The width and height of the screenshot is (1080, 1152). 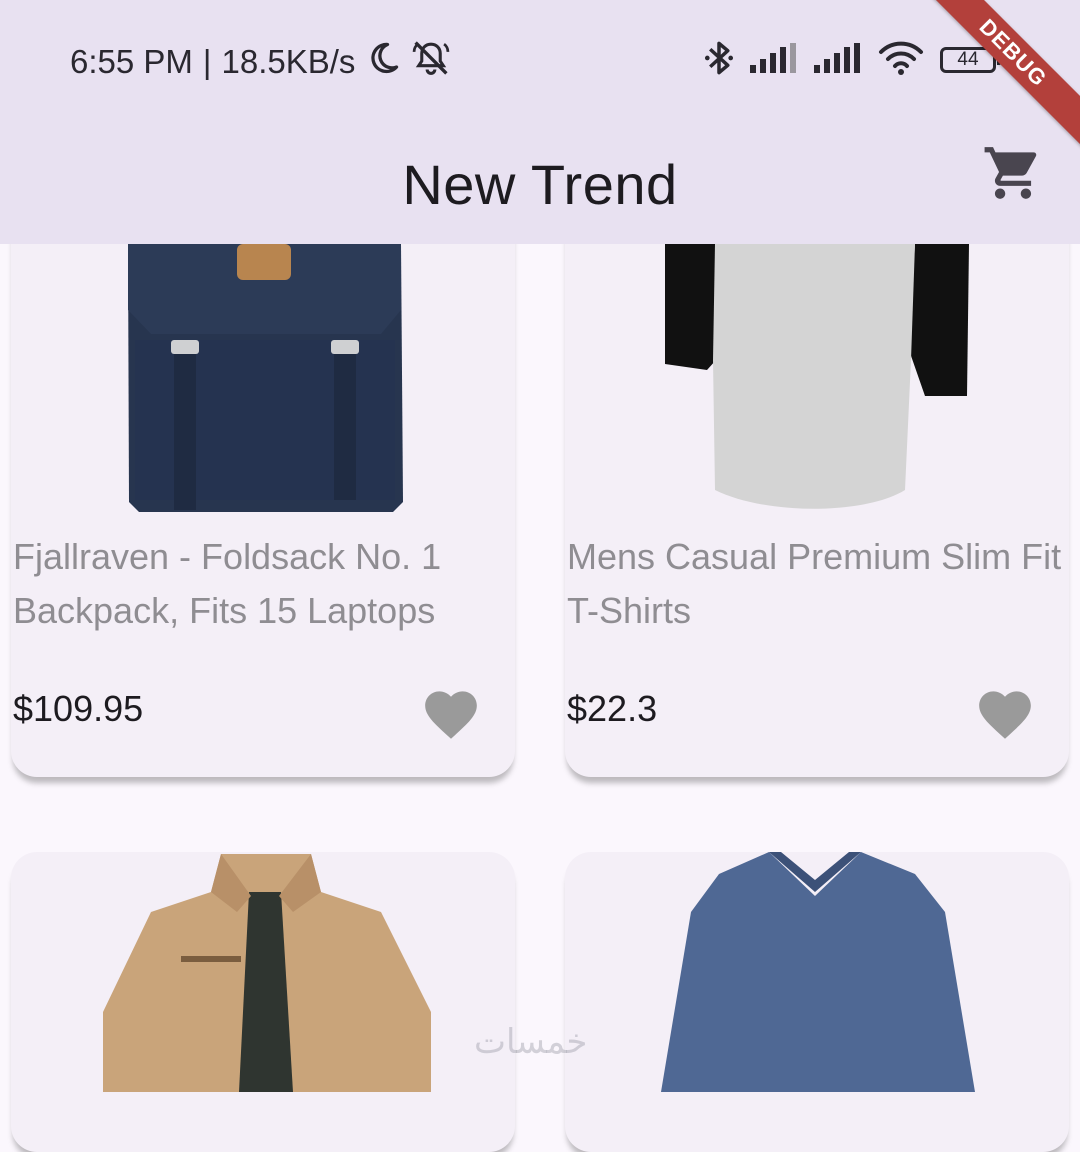 I want to click on page-title: New Trend, so click(x=540, y=184).